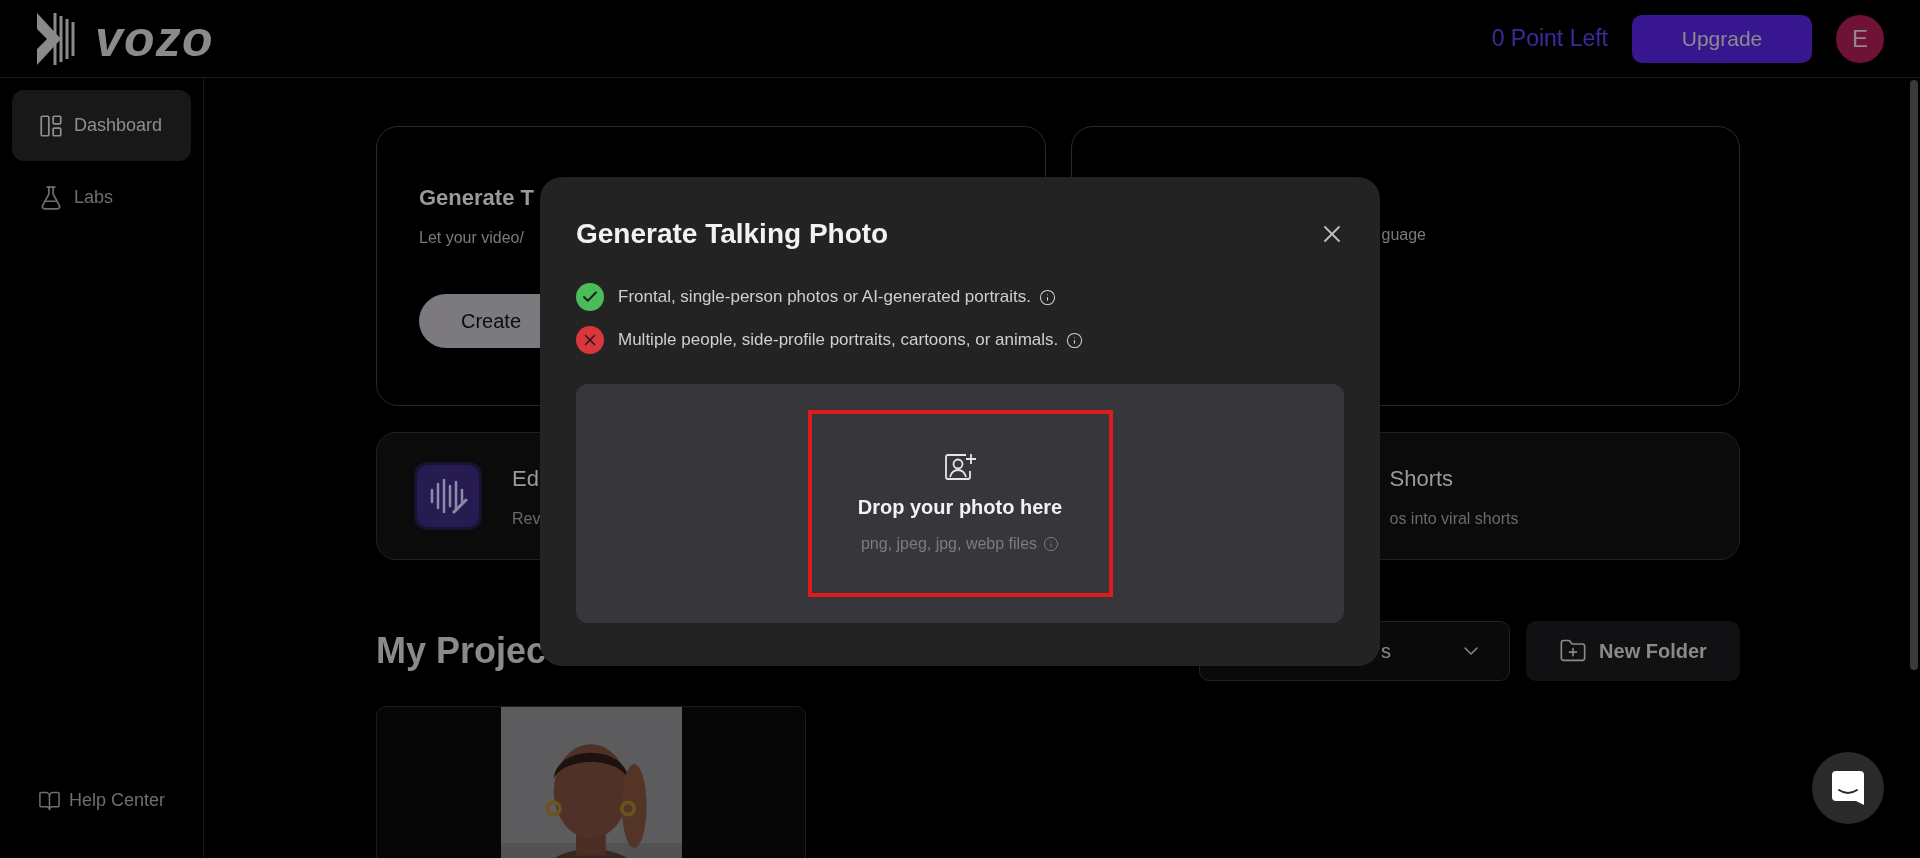 The width and height of the screenshot is (1920, 858). Describe the element at coordinates (732, 234) in the screenshot. I see `modal-title: Generate Talking Photo` at that location.